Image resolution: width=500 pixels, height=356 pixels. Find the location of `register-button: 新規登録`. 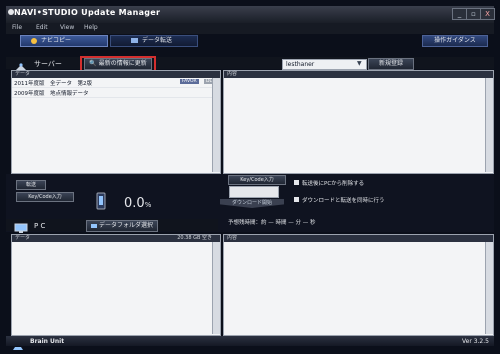

register-button: 新規登録 is located at coordinates (391, 64).